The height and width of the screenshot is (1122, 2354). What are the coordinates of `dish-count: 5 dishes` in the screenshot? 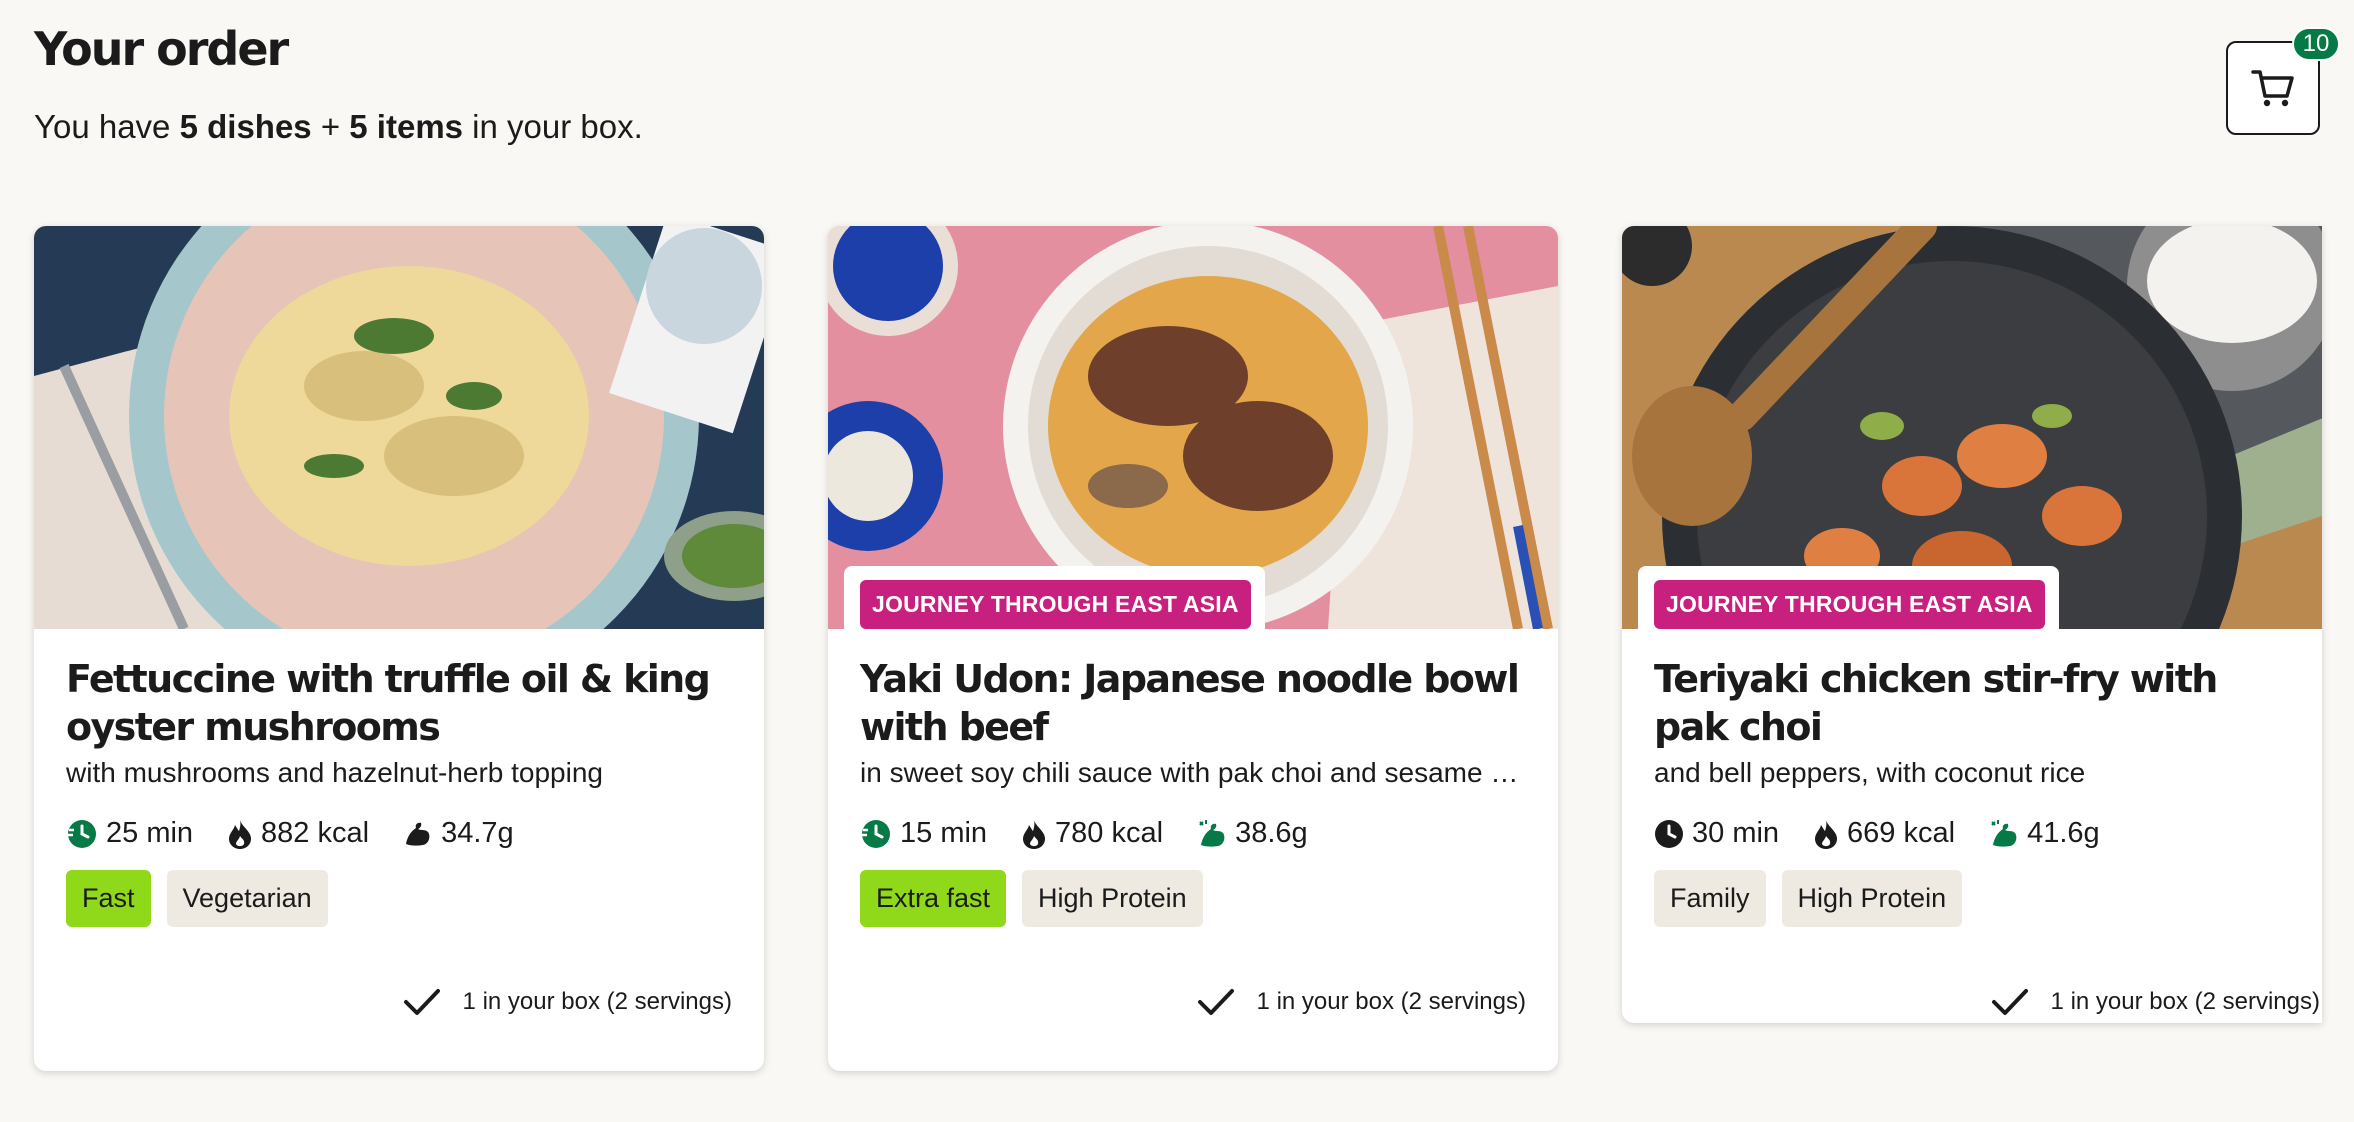 It's located at (245, 126).